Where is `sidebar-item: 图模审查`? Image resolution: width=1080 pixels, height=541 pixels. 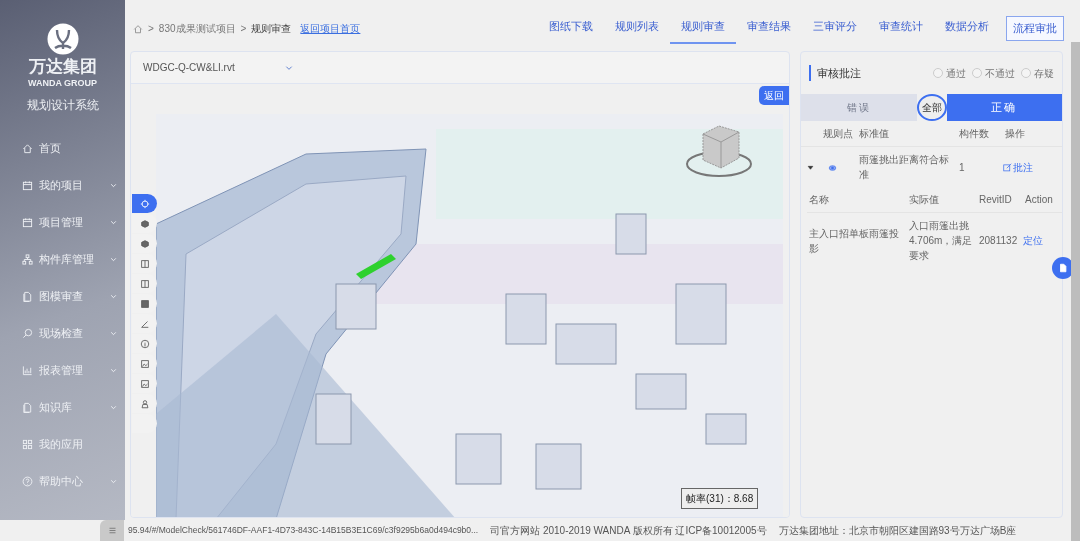
sidebar-item: 图模审查 is located at coordinates (62, 296).